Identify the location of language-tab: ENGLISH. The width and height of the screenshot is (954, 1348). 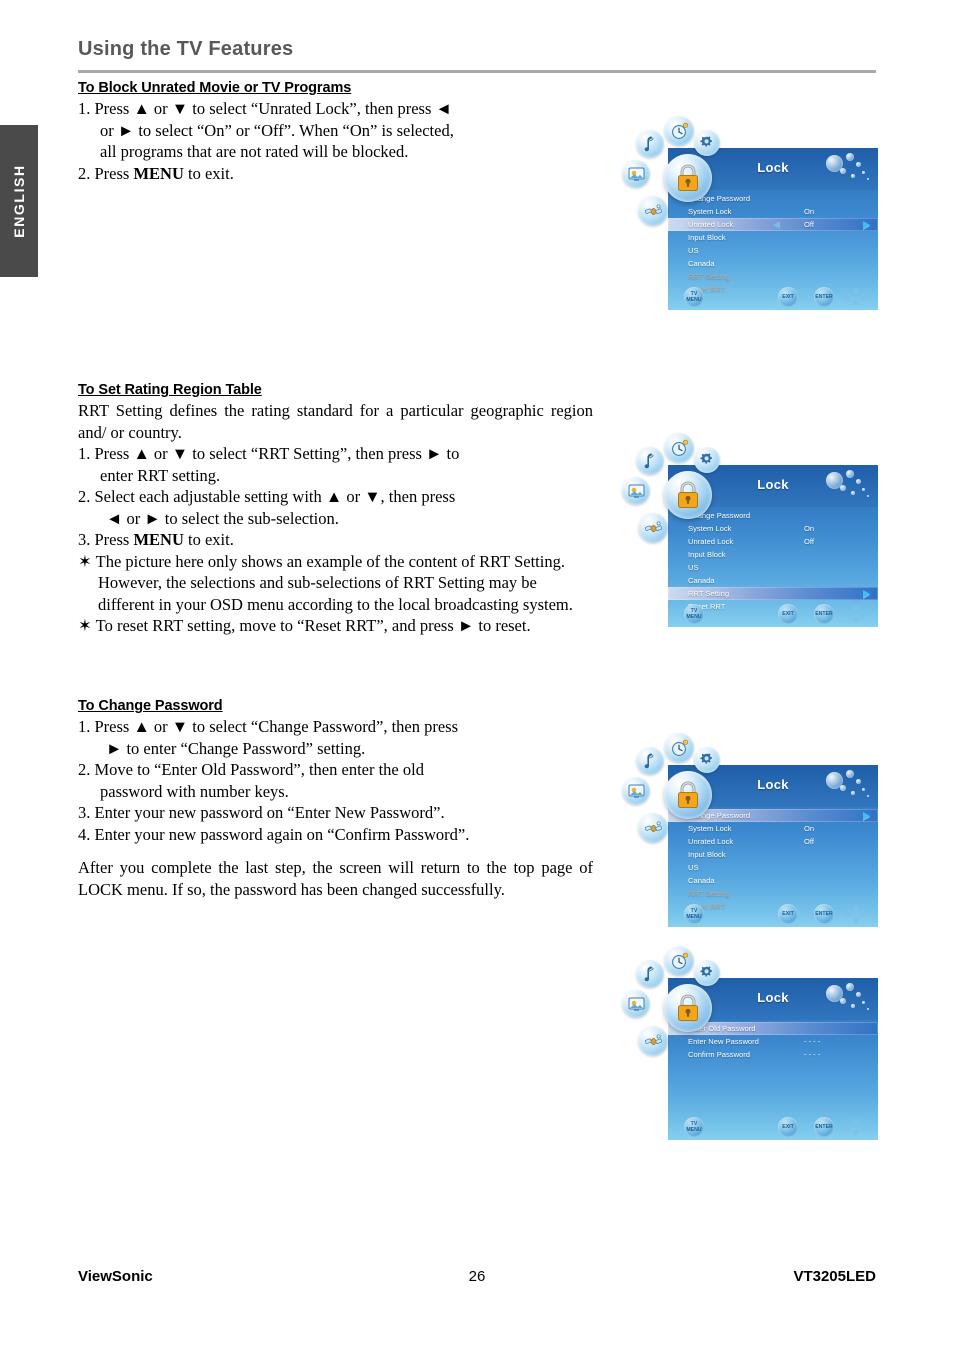
(19, 201).